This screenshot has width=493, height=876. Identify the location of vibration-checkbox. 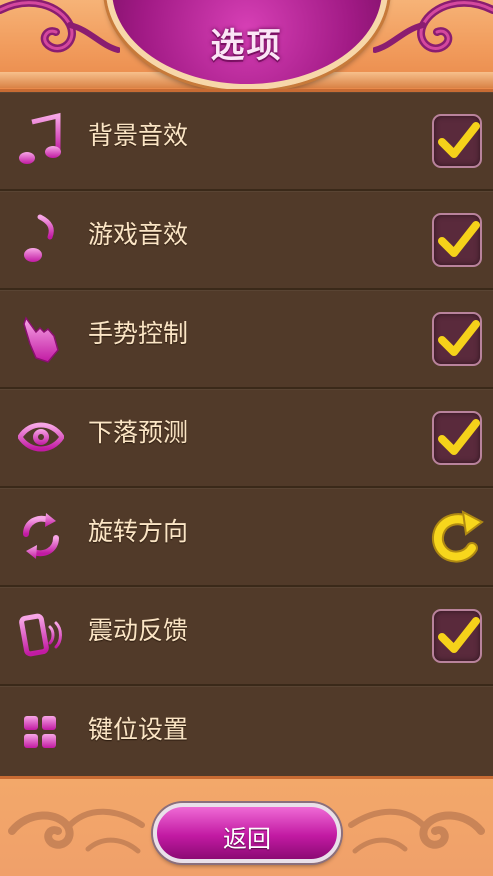
(457, 636).